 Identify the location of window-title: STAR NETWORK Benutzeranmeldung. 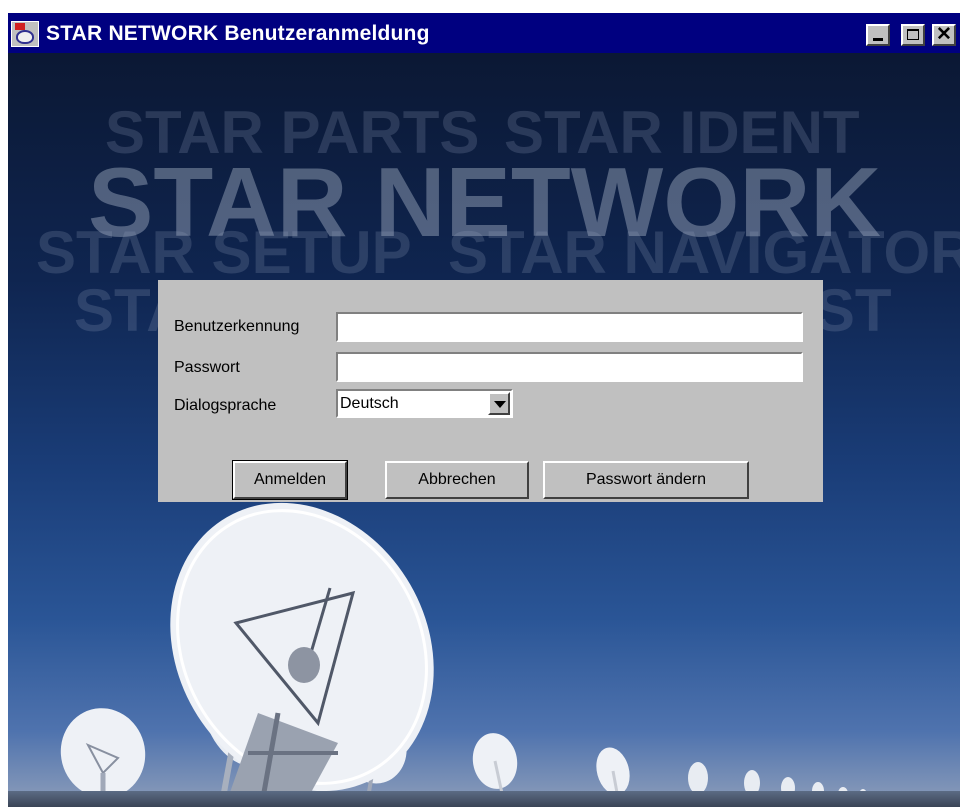
(238, 33).